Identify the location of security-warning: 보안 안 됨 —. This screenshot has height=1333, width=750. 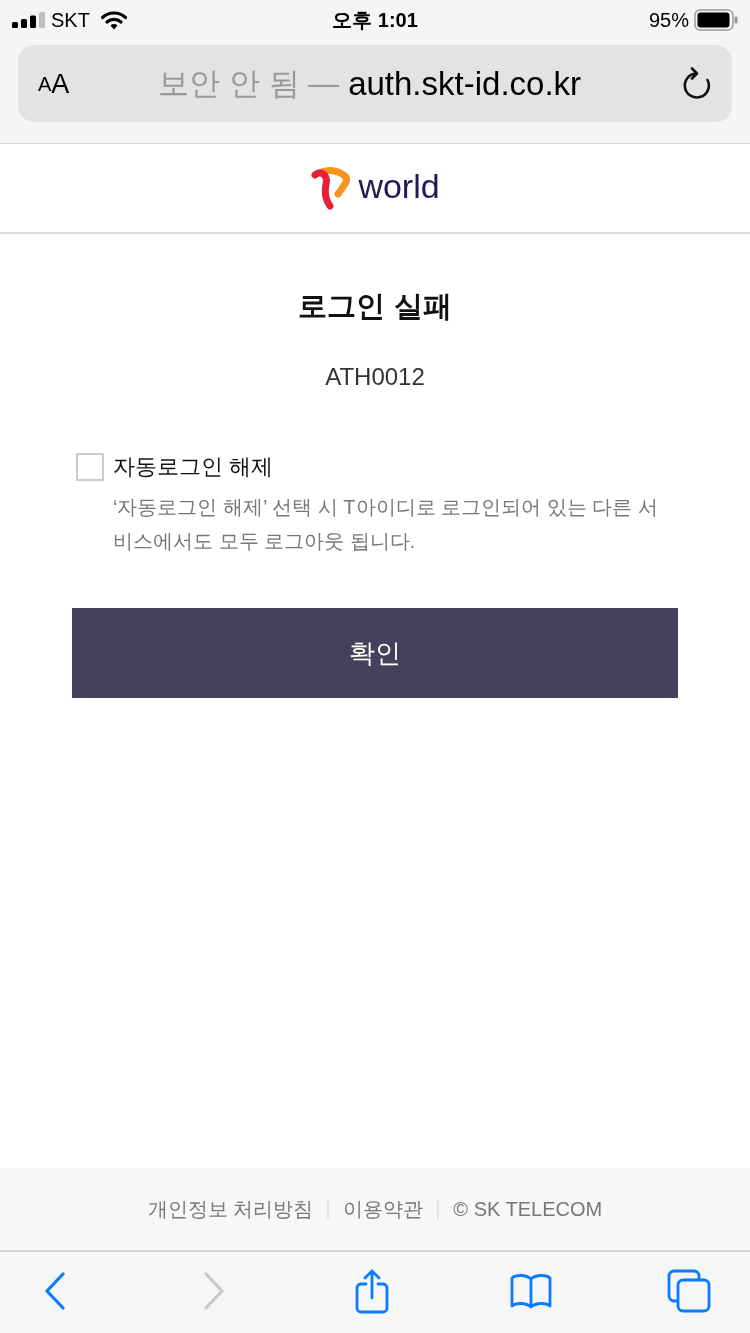
(249, 83).